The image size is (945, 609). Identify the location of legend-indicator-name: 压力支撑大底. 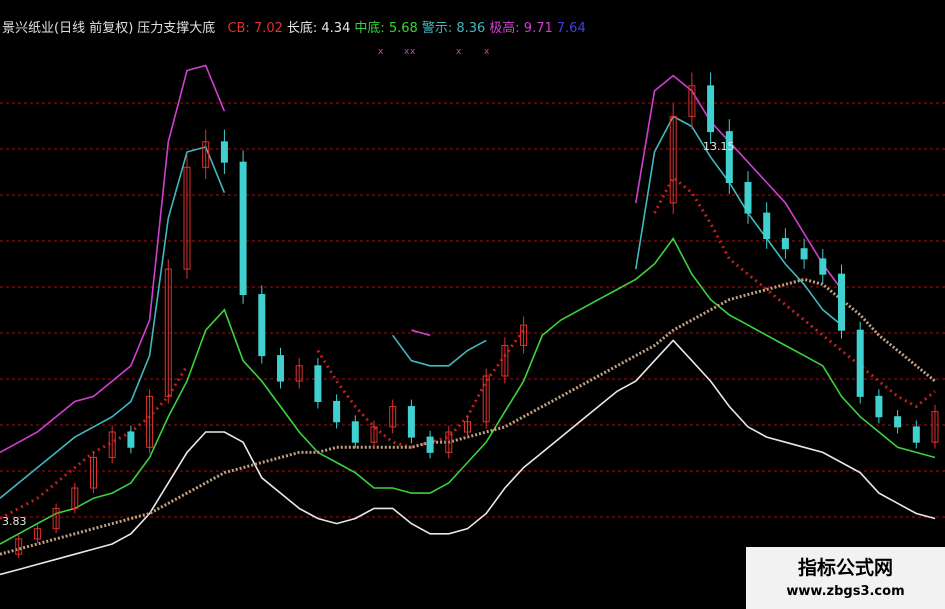
(176, 28).